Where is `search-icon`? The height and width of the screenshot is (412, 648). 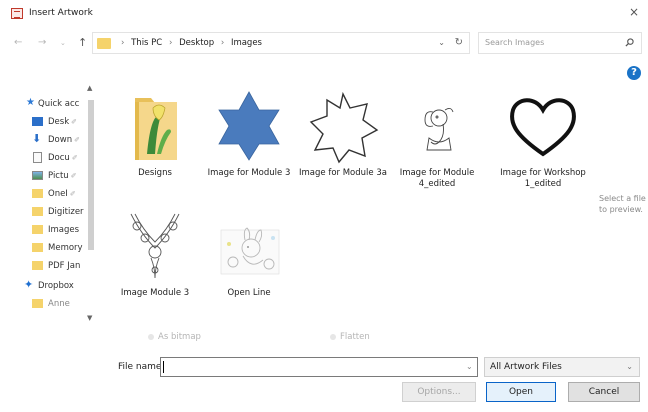
search-icon is located at coordinates (629, 42).